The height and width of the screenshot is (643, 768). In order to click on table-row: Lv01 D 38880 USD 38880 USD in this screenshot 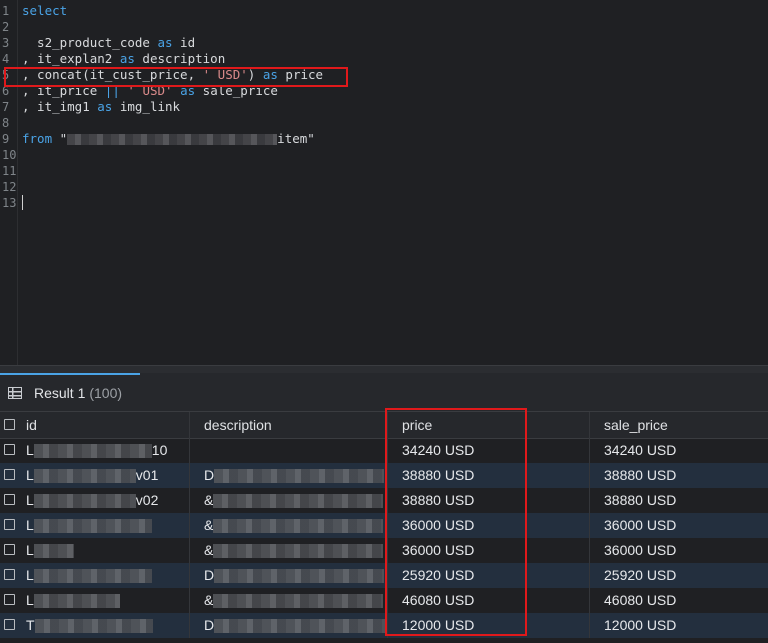, I will do `click(384, 475)`.